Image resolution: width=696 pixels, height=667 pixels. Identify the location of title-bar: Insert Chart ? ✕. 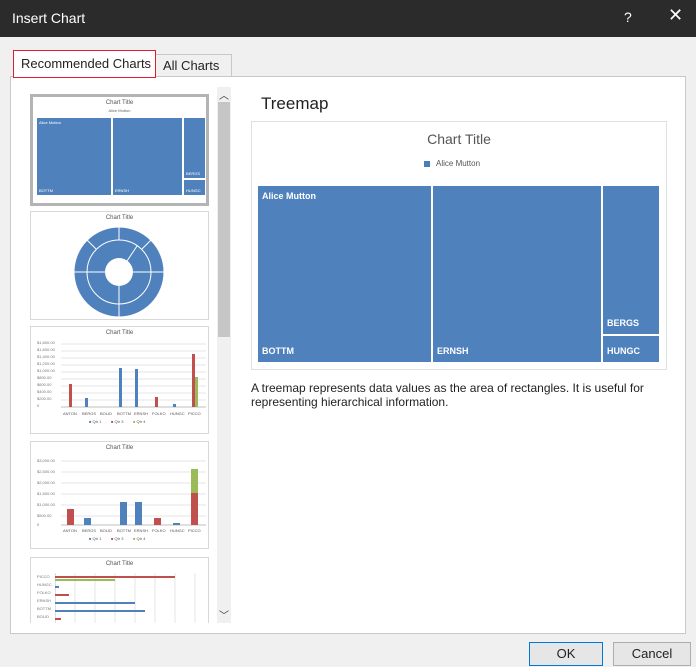
(348, 18).